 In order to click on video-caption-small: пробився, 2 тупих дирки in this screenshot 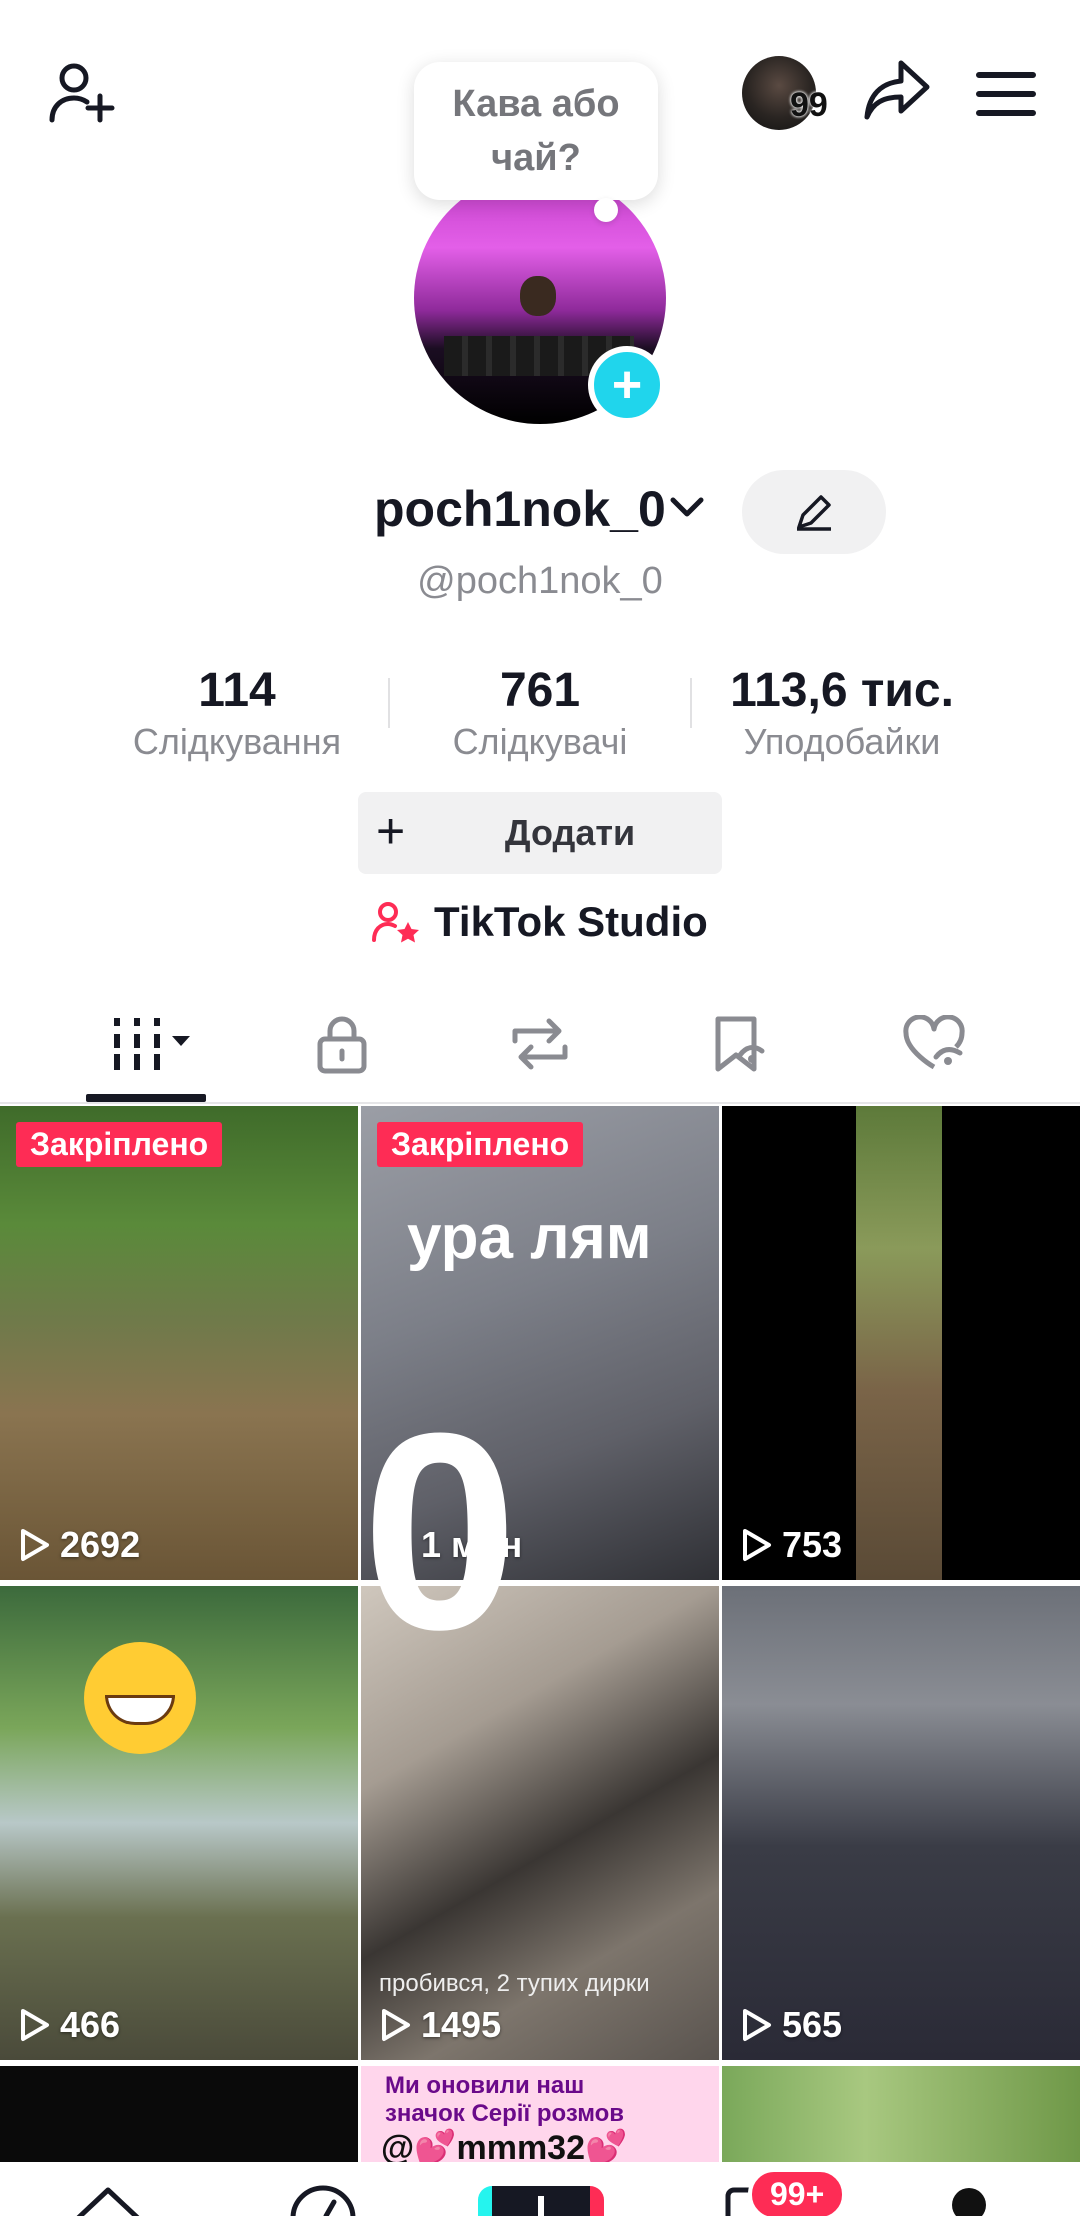, I will do `click(514, 1983)`.